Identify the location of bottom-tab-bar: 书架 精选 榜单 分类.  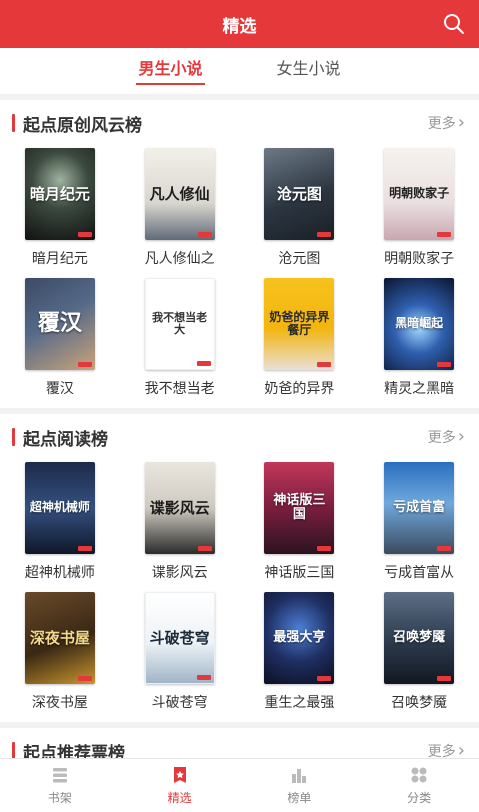
(239, 785).